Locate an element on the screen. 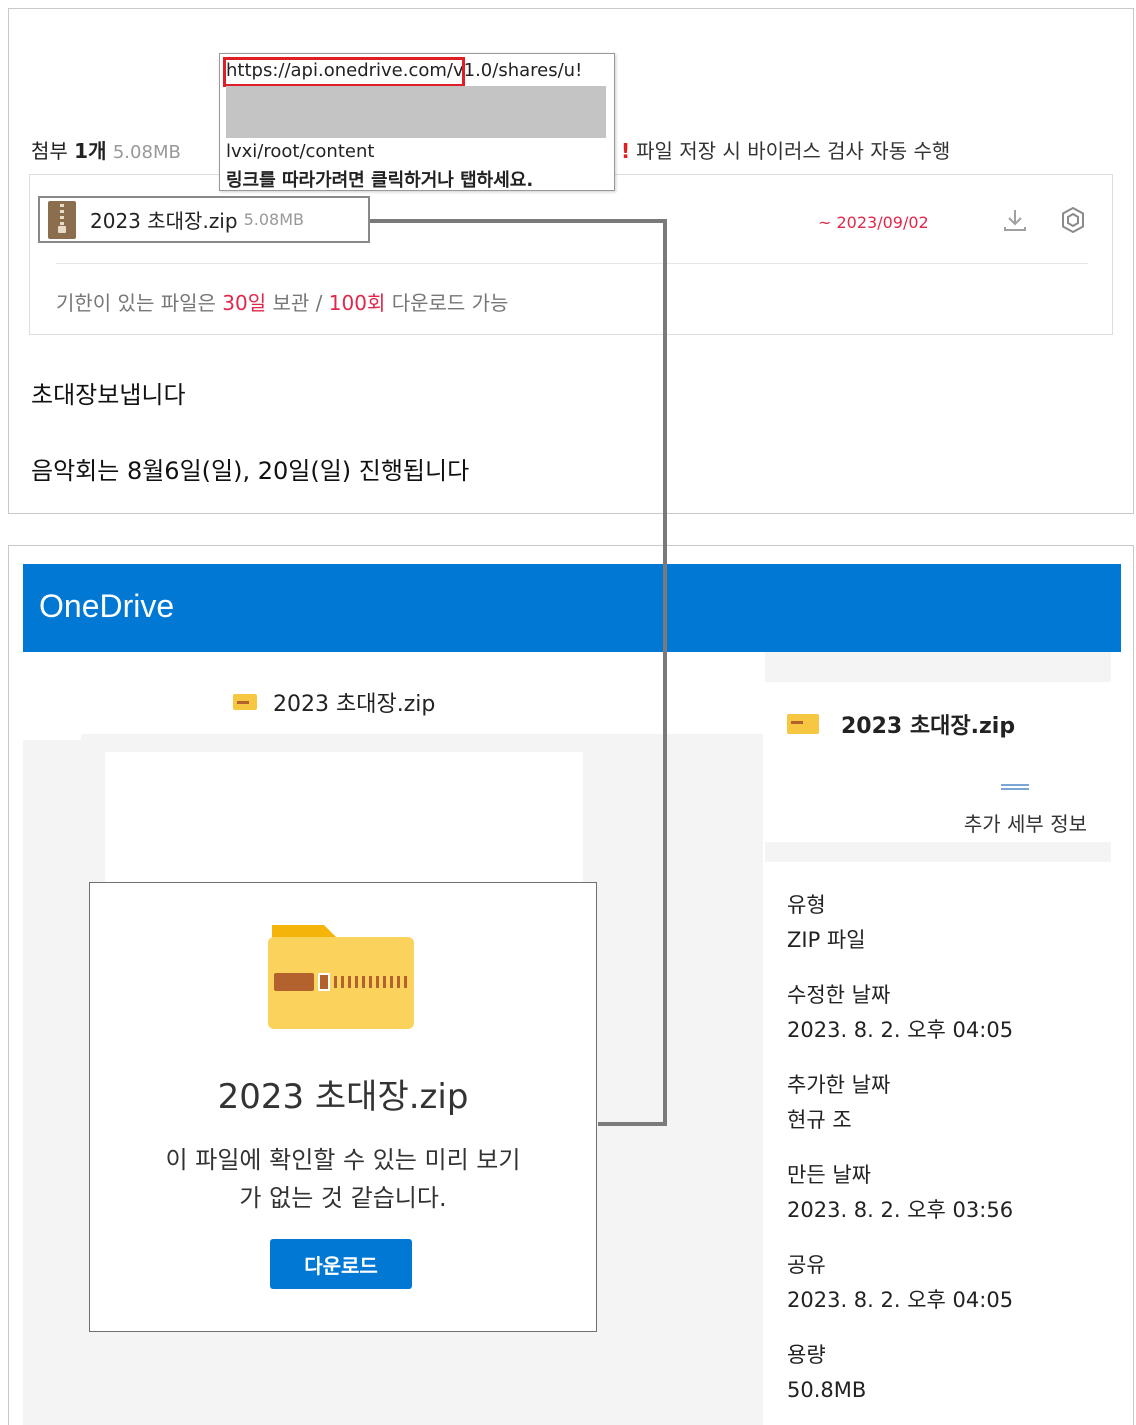 The image size is (1136, 1425). download-icon is located at coordinates (1015, 220).